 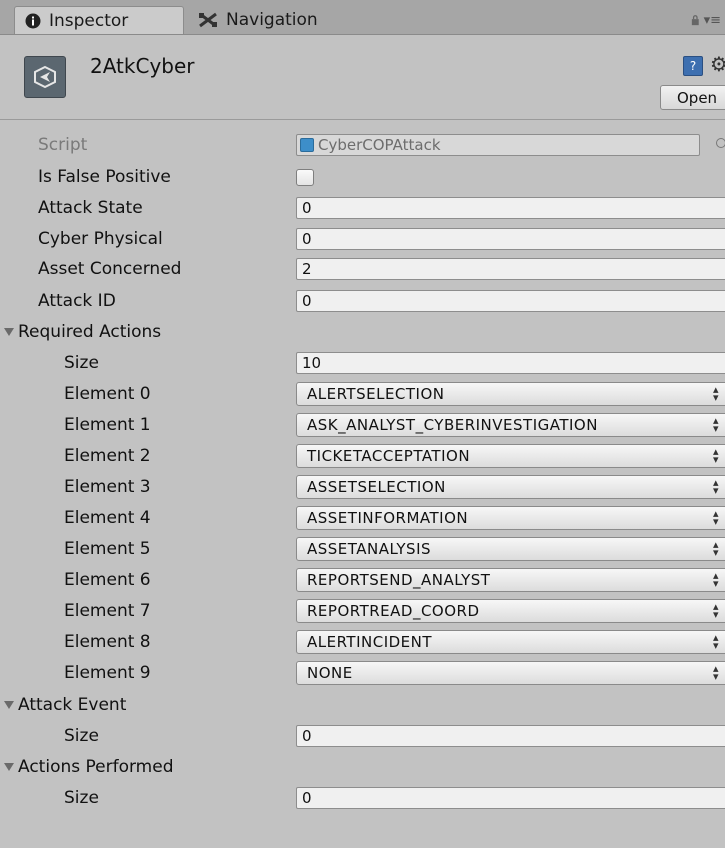 I want to click on cyber-physical-label: Cyber Physical, so click(x=100, y=239).